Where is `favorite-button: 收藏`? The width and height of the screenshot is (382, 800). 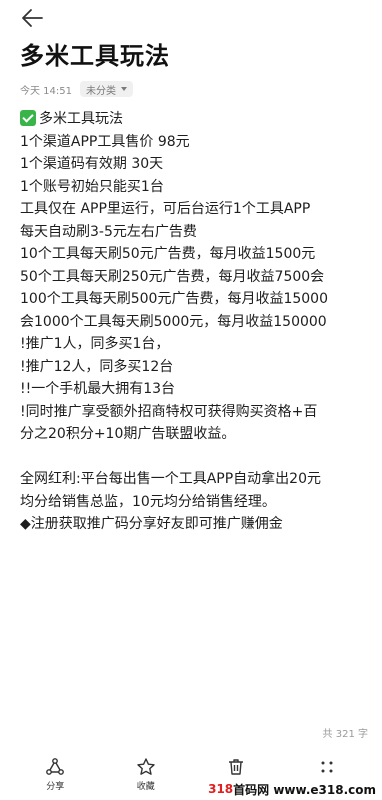 favorite-button: 收藏 is located at coordinates (146, 774).